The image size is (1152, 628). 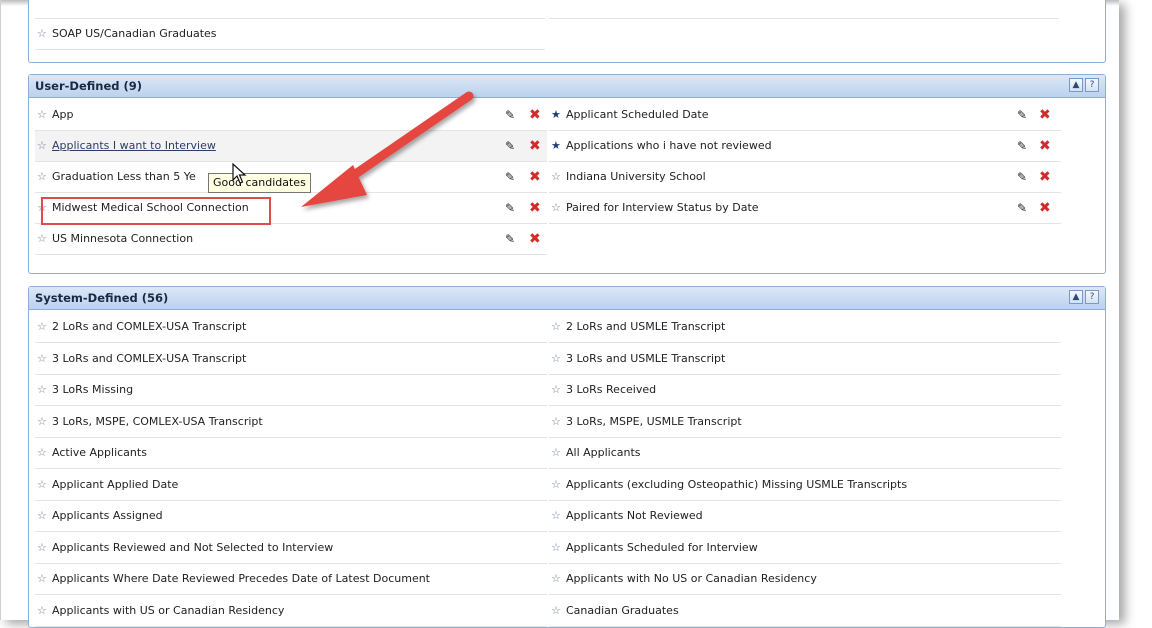 I want to click on list-item: ★ Applicant Scheduled Date ✎ ✖, so click(x=805, y=115).